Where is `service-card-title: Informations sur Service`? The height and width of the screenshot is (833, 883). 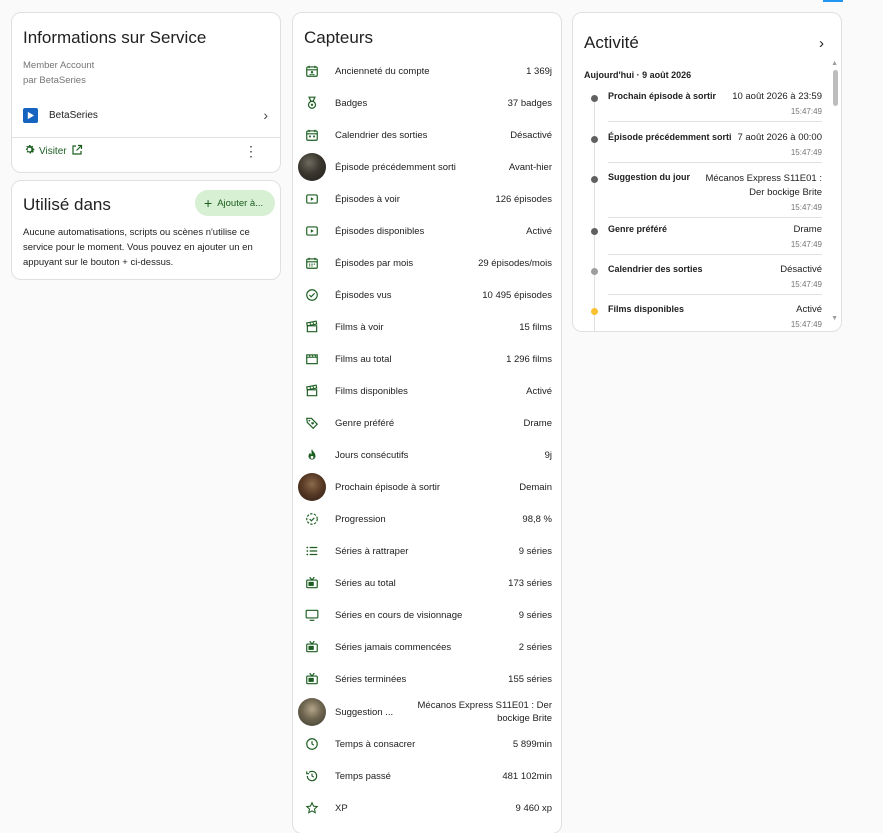 service-card-title: Informations sur Service is located at coordinates (115, 37).